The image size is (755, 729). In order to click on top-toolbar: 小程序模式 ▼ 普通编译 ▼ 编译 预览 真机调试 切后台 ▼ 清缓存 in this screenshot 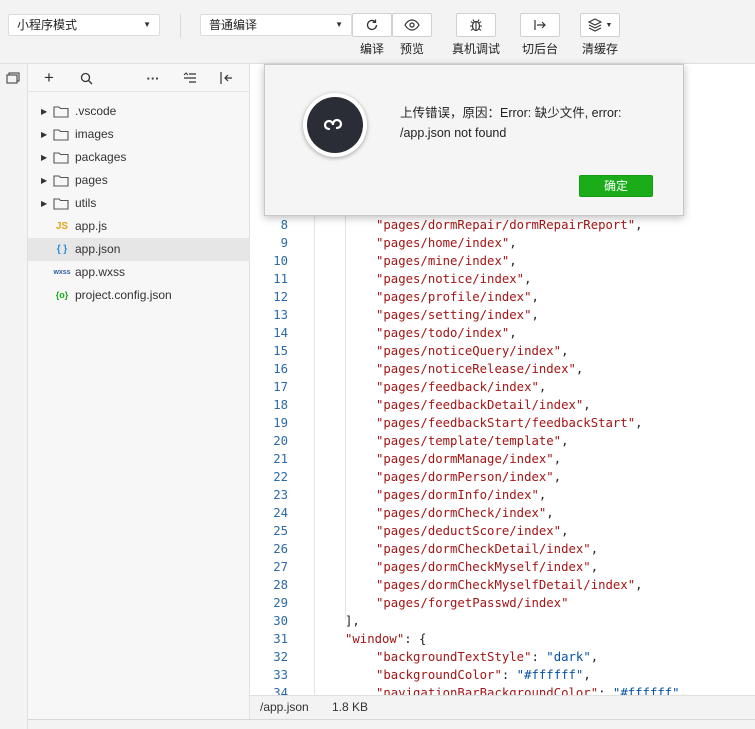, I will do `click(377, 32)`.